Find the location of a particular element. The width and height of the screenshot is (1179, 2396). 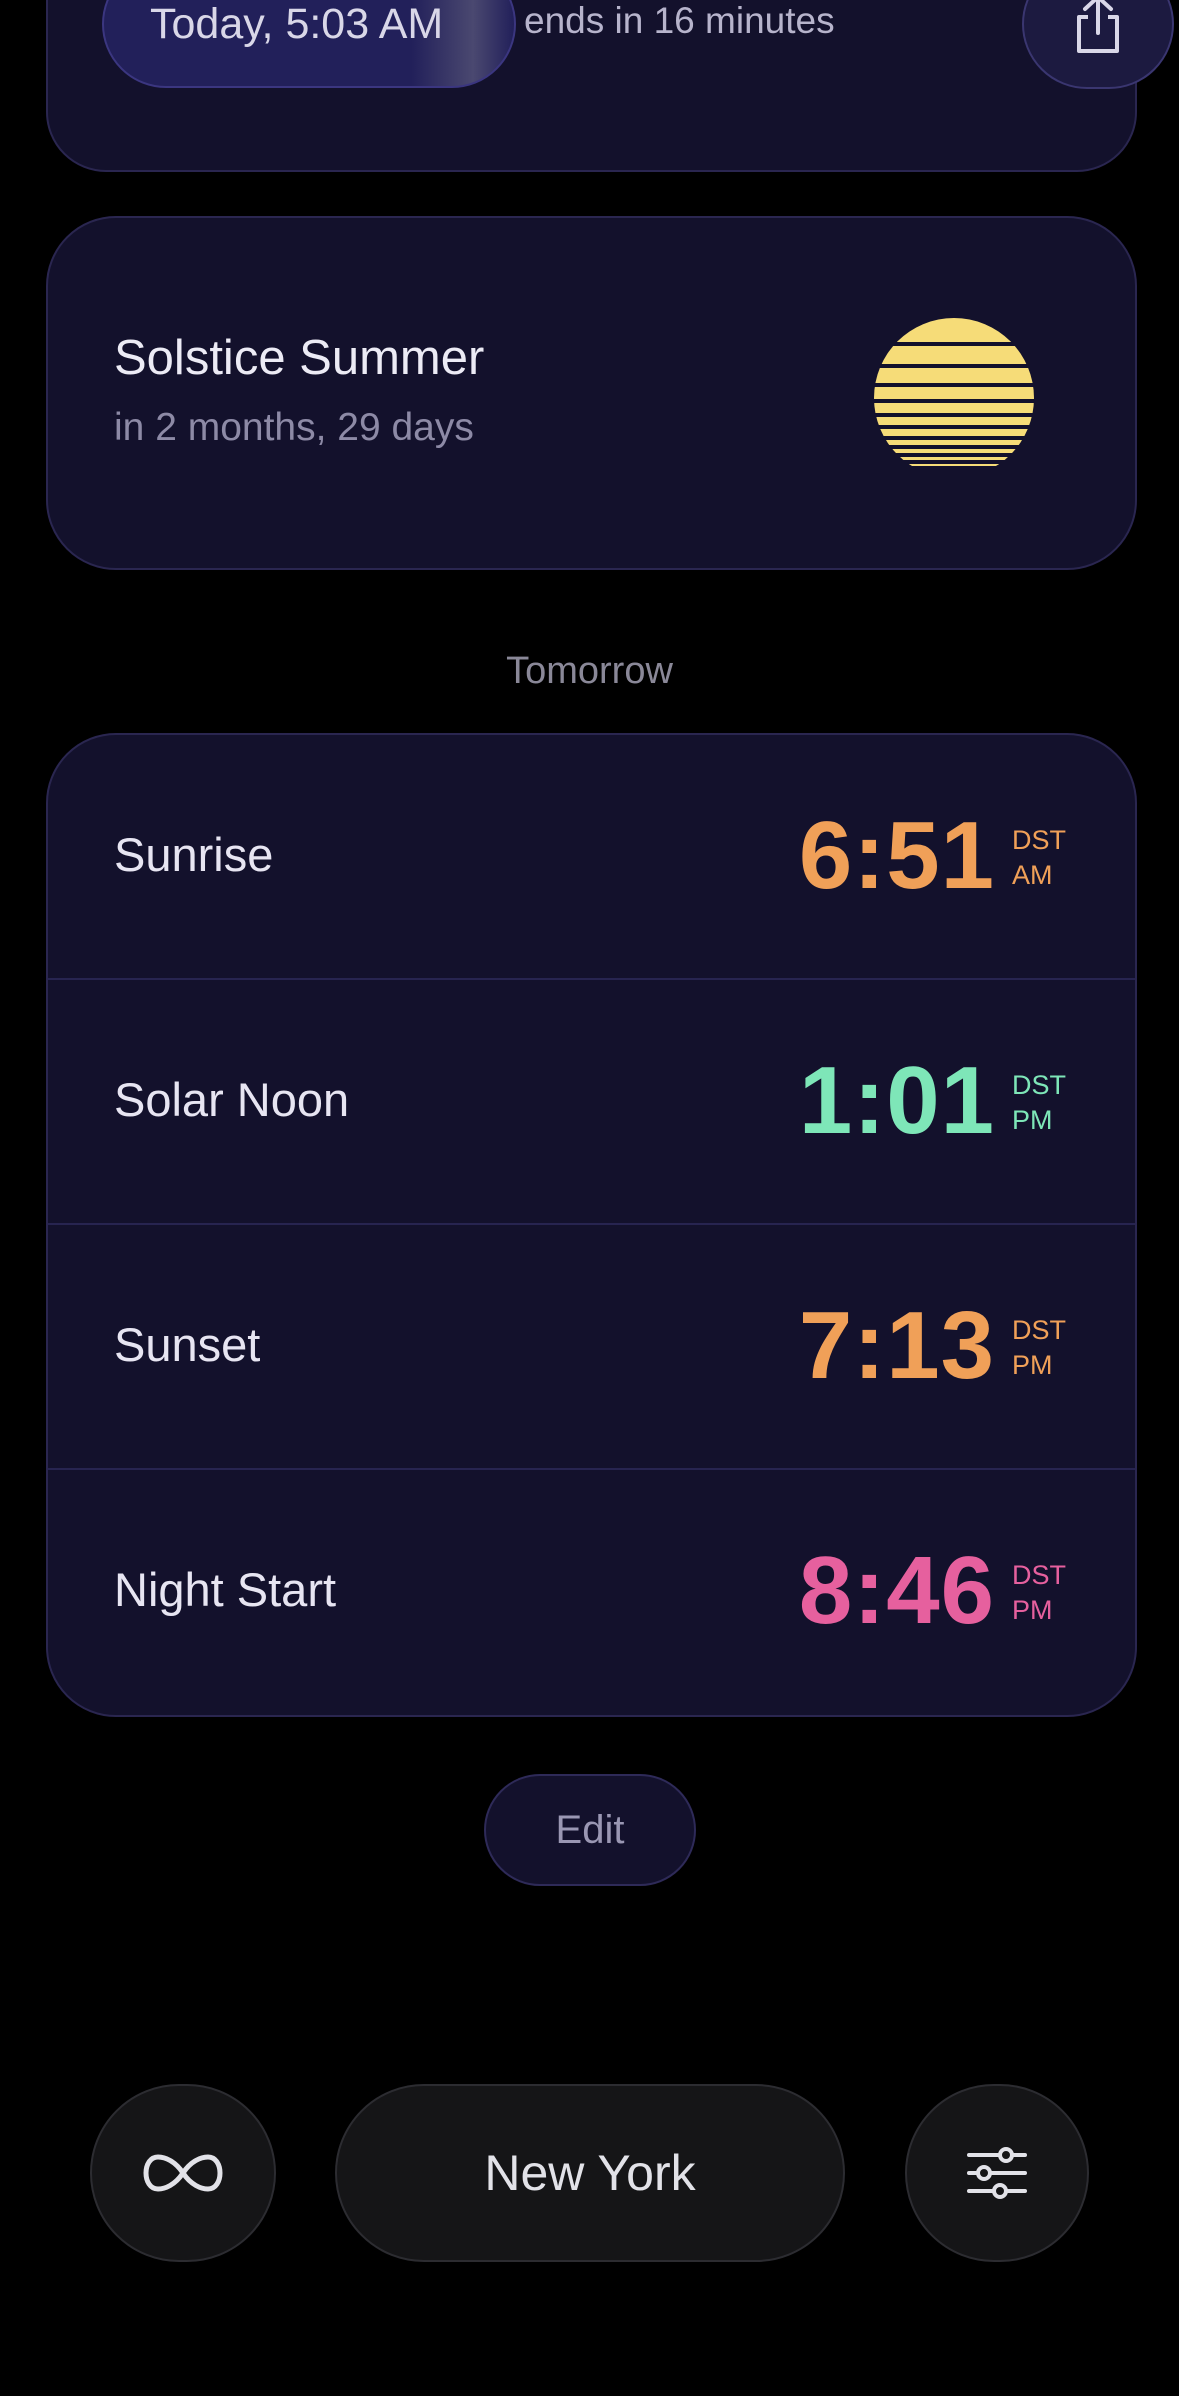

current-time-card: Today, 5:03 AM ends in 16 minutes is located at coordinates (610, 86).